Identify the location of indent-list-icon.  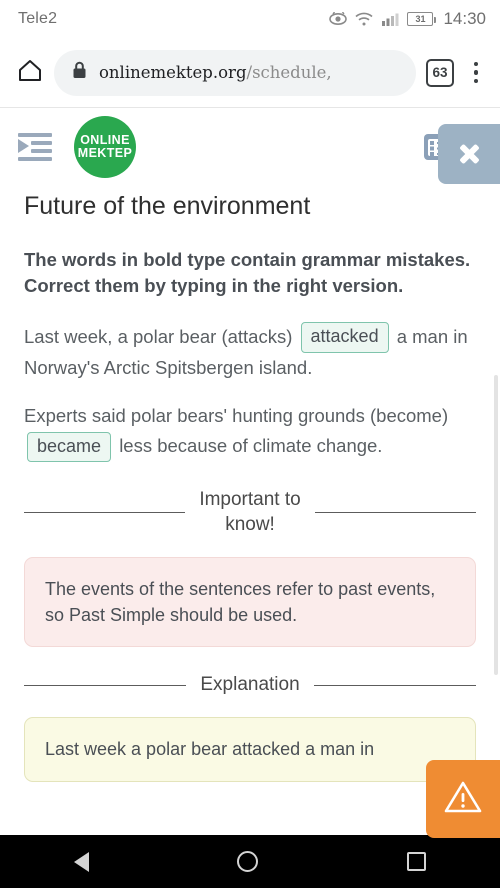
(35, 147).